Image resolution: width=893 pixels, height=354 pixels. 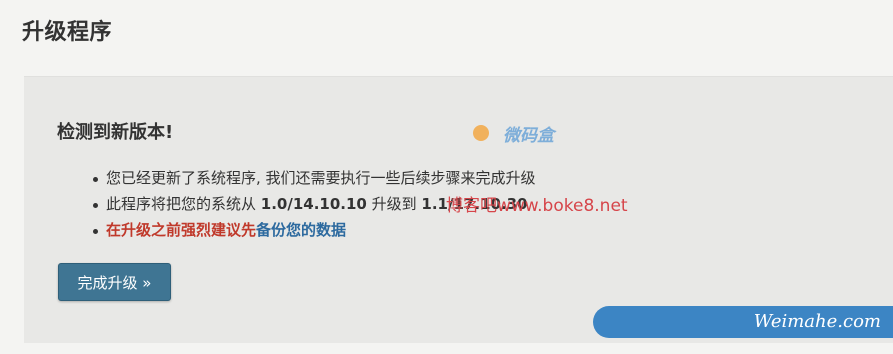 I want to click on list-item: 您已经更新了系统程序, 我们还需要执行一些后续步骤来完成升级, so click(x=313, y=178).